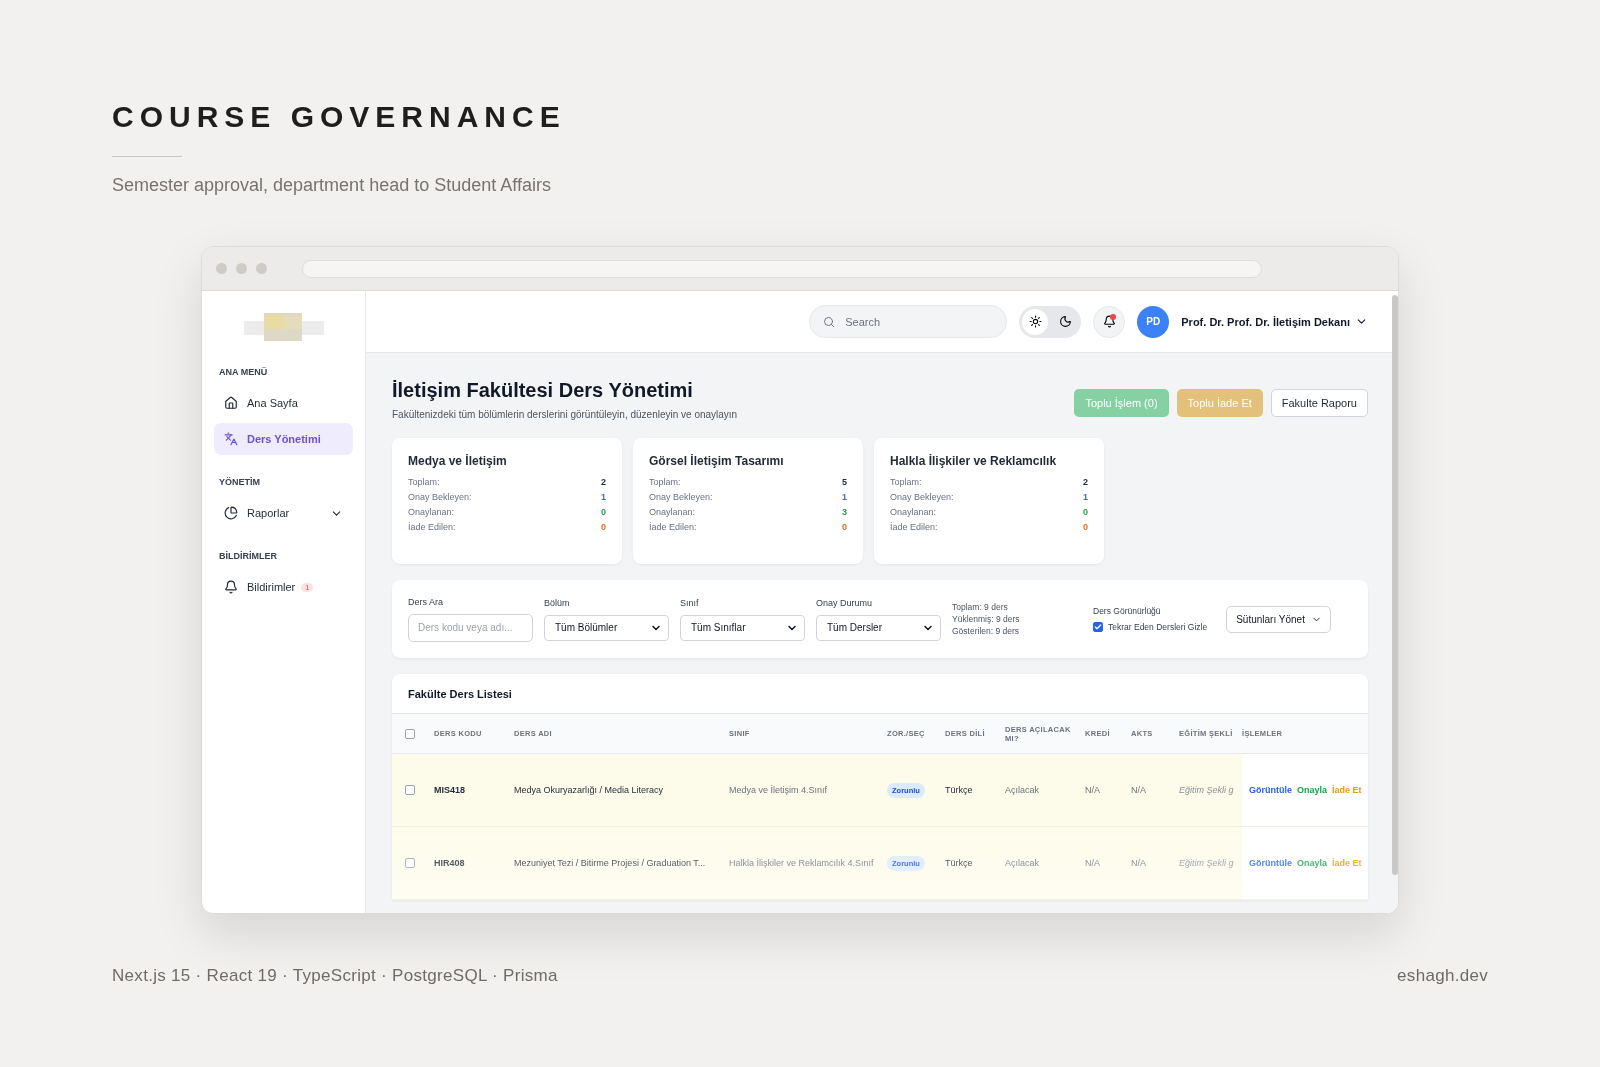 This screenshot has width=1600, height=1067. I want to click on search-icon, so click(829, 322).